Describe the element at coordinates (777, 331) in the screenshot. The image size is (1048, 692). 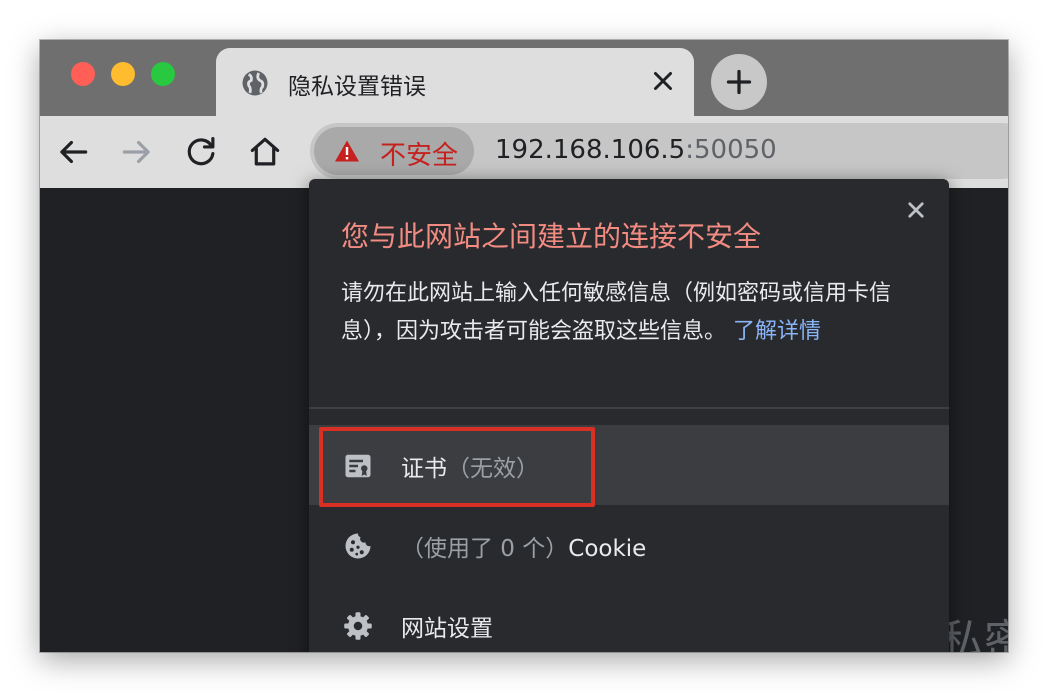
I see `learn-more-link: 了解详情` at that location.